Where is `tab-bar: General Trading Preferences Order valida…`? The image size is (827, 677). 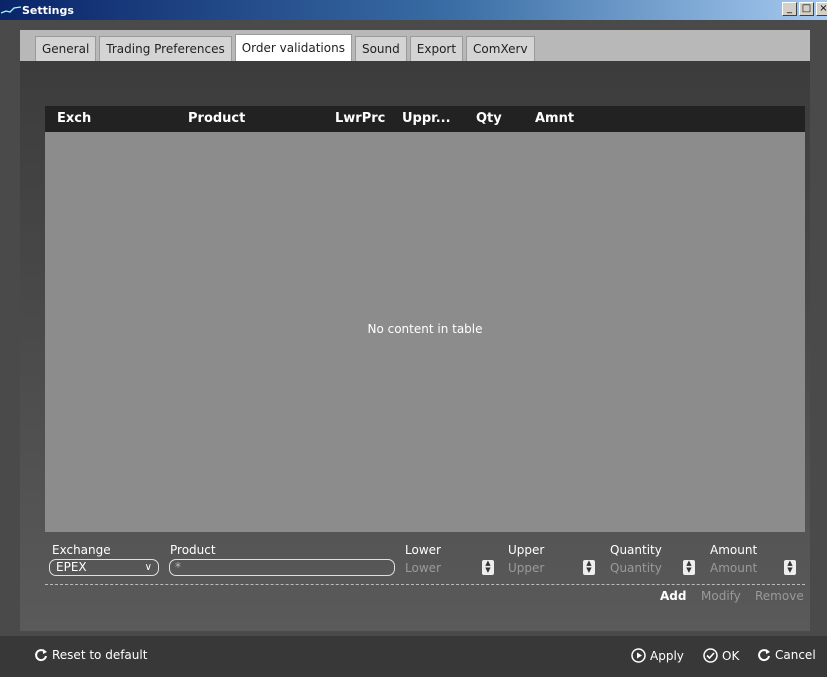
tab-bar: General Trading Preferences Order valida… is located at coordinates (415, 45).